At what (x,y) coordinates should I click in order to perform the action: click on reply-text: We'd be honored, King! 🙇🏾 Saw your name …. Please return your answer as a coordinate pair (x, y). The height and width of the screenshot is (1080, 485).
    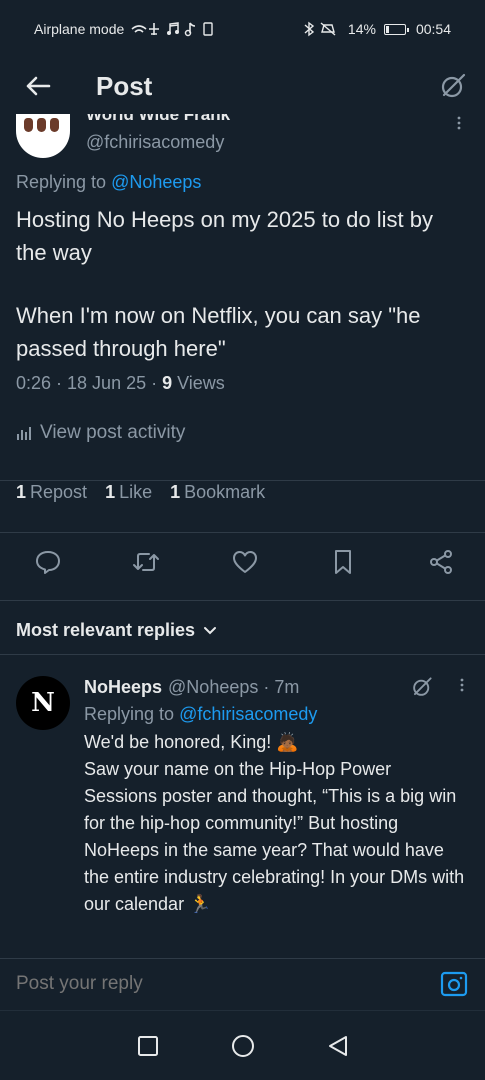
    Looking at the image, I should click on (274, 823).